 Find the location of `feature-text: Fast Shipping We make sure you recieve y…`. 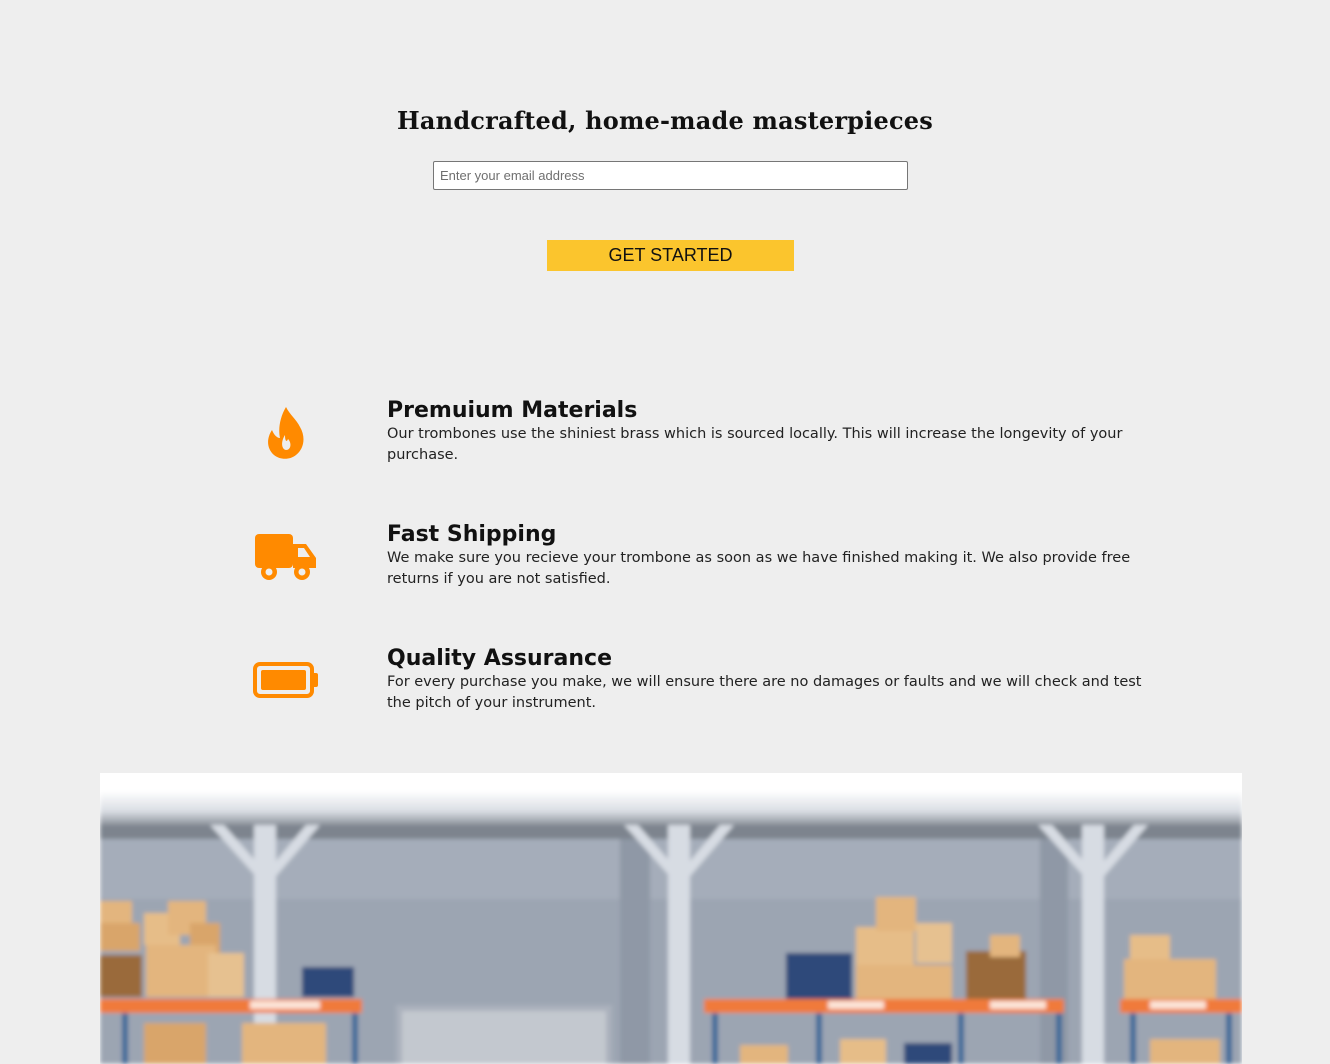

feature-text: Fast Shipping We make sure you recieve y… is located at coordinates (767, 556).